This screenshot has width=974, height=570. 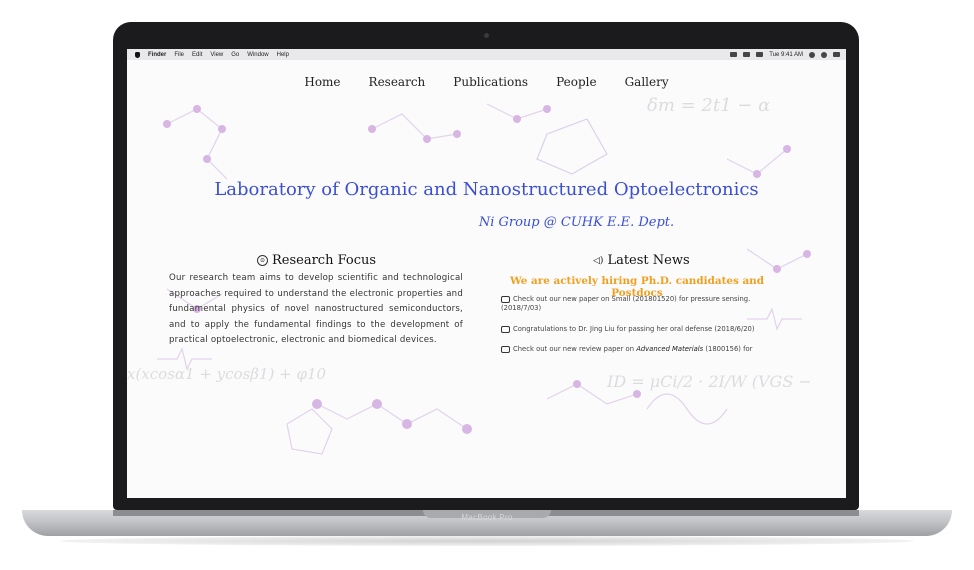 I want to click on menubar-item-help: Help, so click(x=283, y=55).